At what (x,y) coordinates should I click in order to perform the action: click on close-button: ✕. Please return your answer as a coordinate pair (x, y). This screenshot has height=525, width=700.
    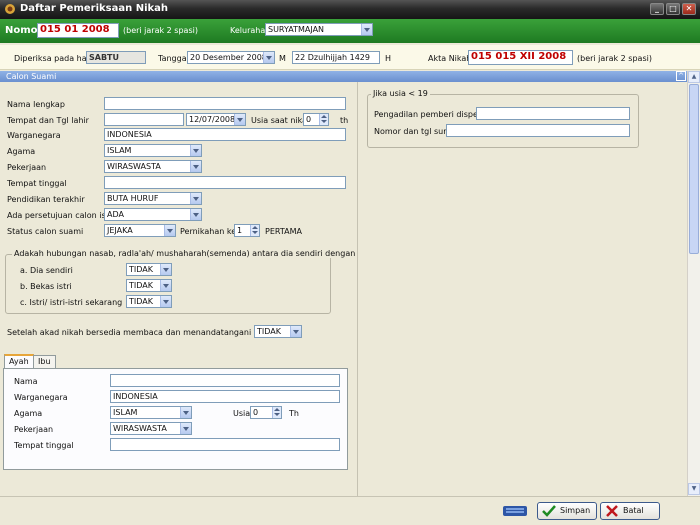
    Looking at the image, I should click on (689, 9).